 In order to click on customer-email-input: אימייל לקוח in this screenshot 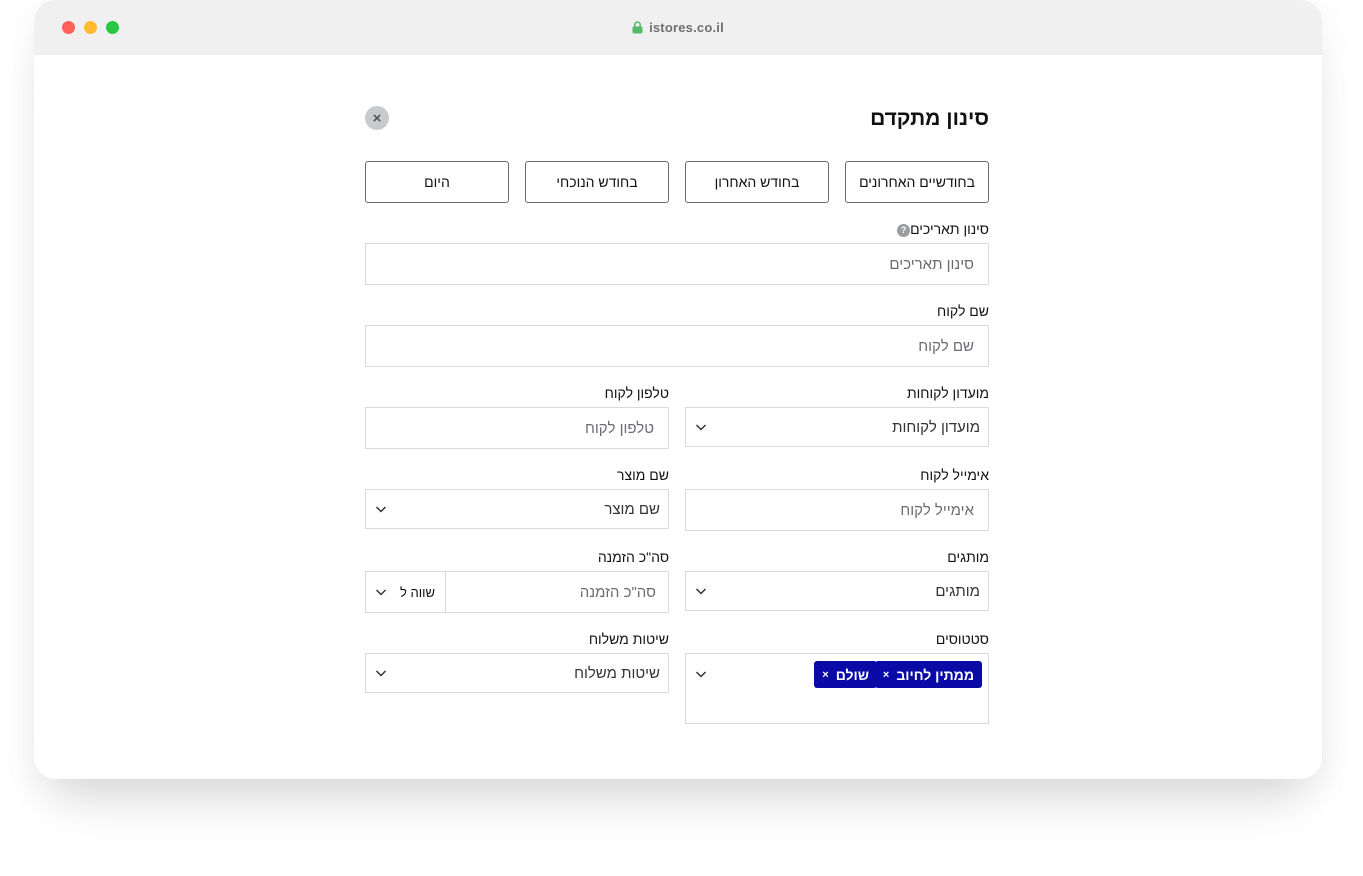, I will do `click(837, 510)`.